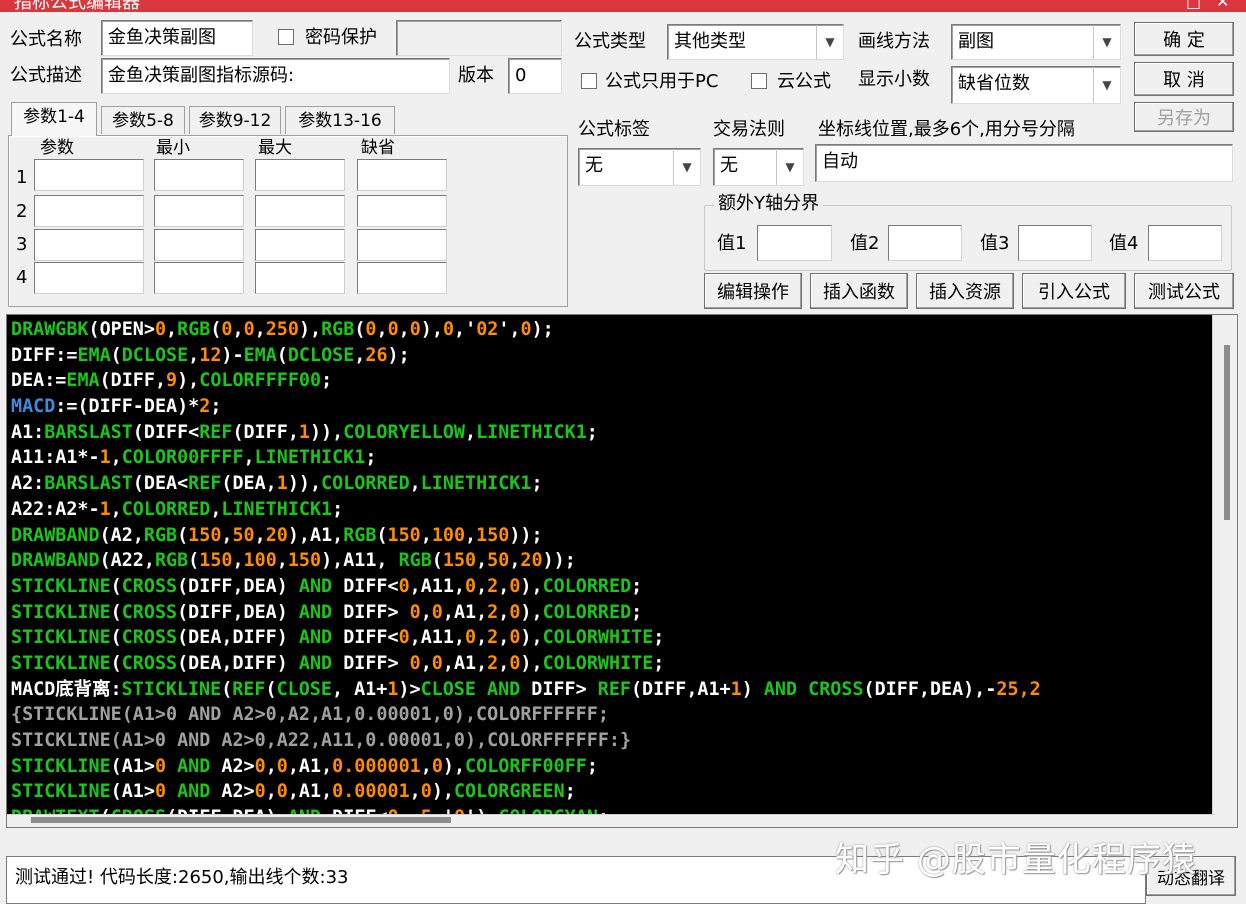 The height and width of the screenshot is (904, 1246). Describe the element at coordinates (1222, 5) in the screenshot. I see `close-icon: ✕` at that location.